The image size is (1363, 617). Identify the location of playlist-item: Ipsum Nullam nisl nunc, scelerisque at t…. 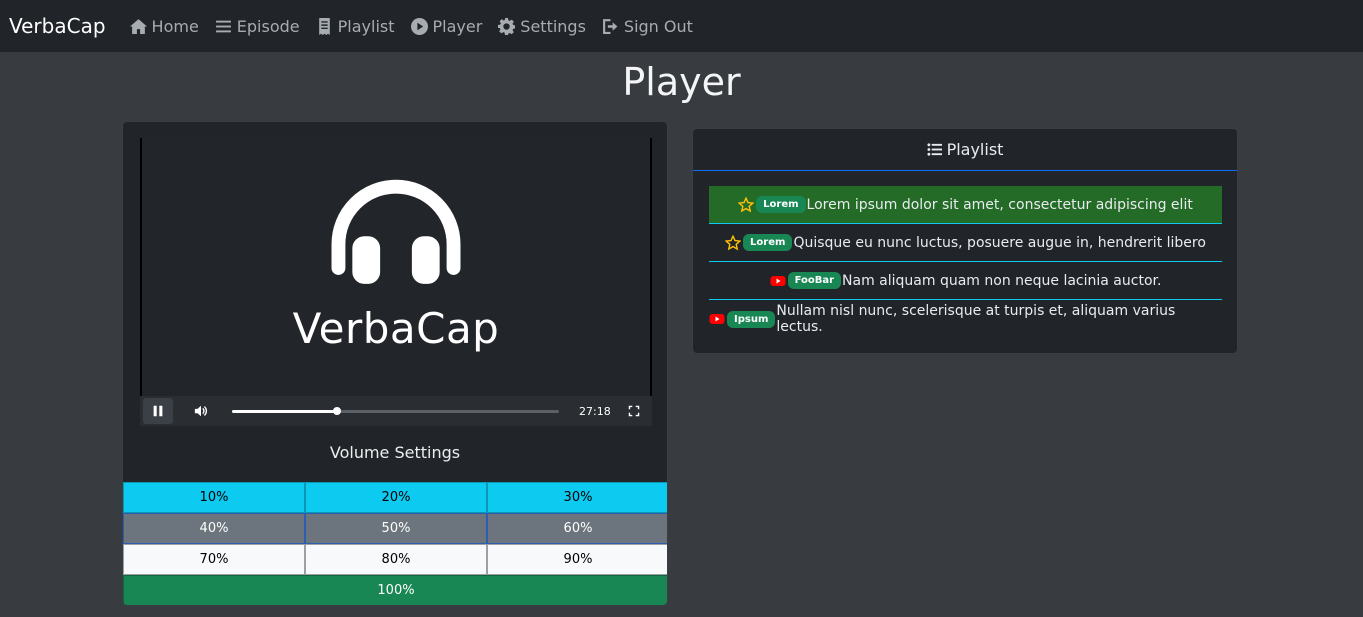
(965, 319).